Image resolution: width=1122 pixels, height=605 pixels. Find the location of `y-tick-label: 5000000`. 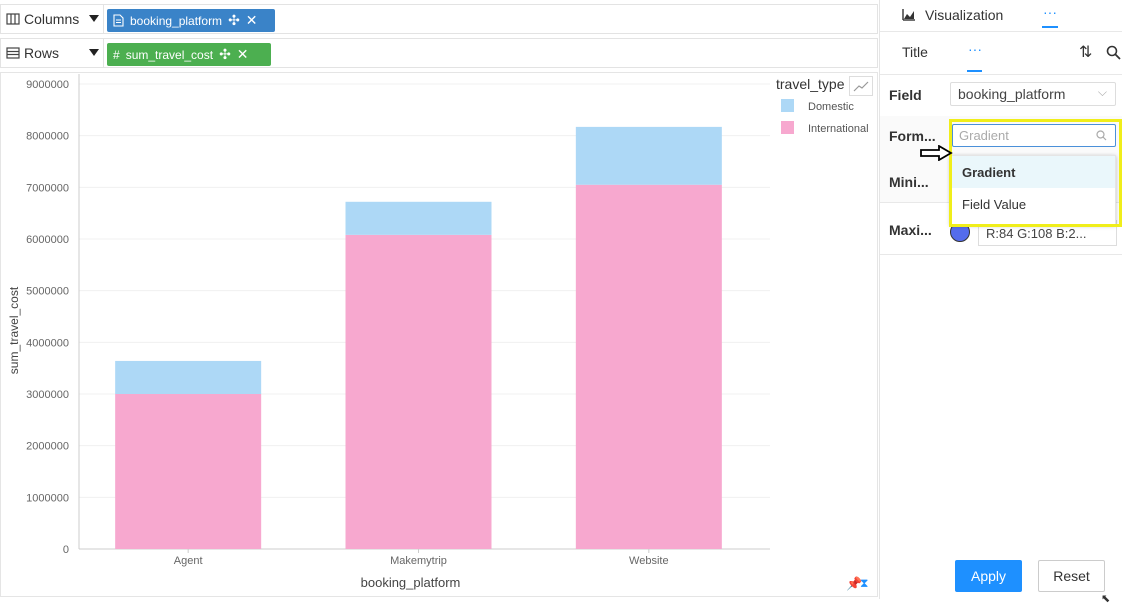

y-tick-label: 5000000 is located at coordinates (47, 292).